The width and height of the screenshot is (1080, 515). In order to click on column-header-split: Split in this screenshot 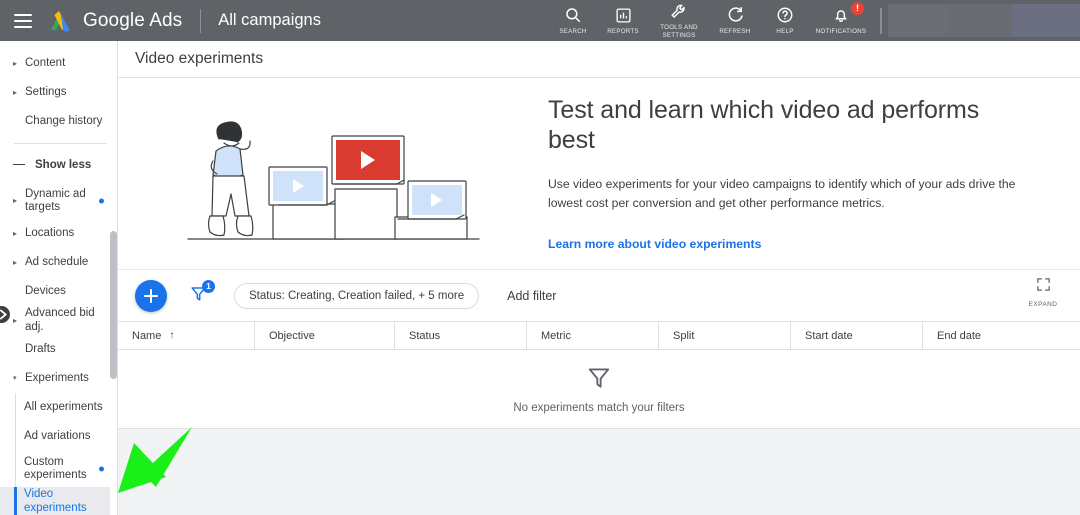, I will do `click(725, 335)`.